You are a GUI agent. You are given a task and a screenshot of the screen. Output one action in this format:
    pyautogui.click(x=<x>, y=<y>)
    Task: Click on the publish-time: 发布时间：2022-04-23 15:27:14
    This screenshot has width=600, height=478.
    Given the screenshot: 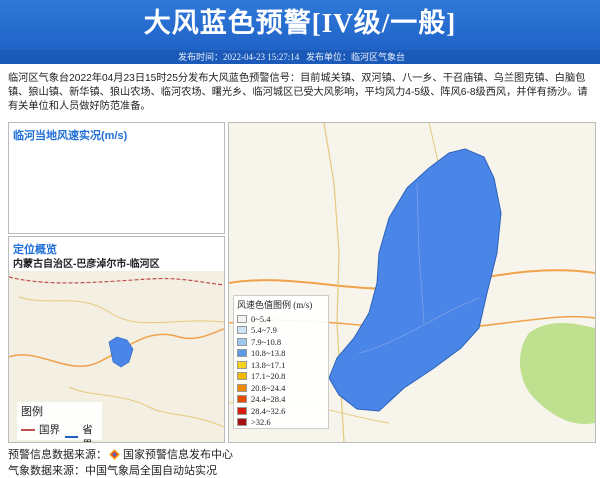 What is the action you would take?
    pyautogui.click(x=239, y=57)
    